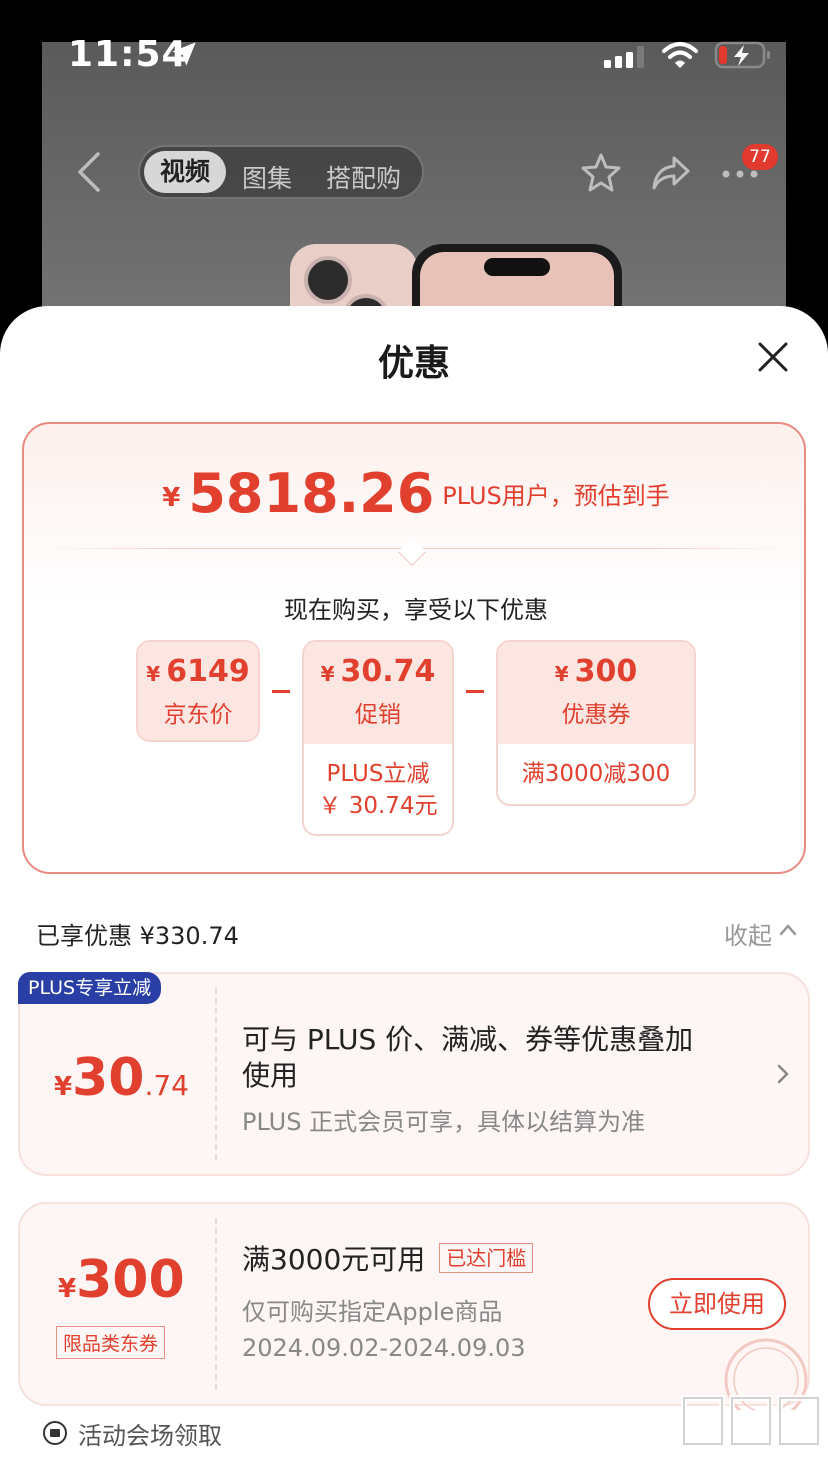 The image size is (828, 1466). Describe the element at coordinates (596, 774) in the screenshot. I see `breakdown-detail: 满3000减300` at that location.